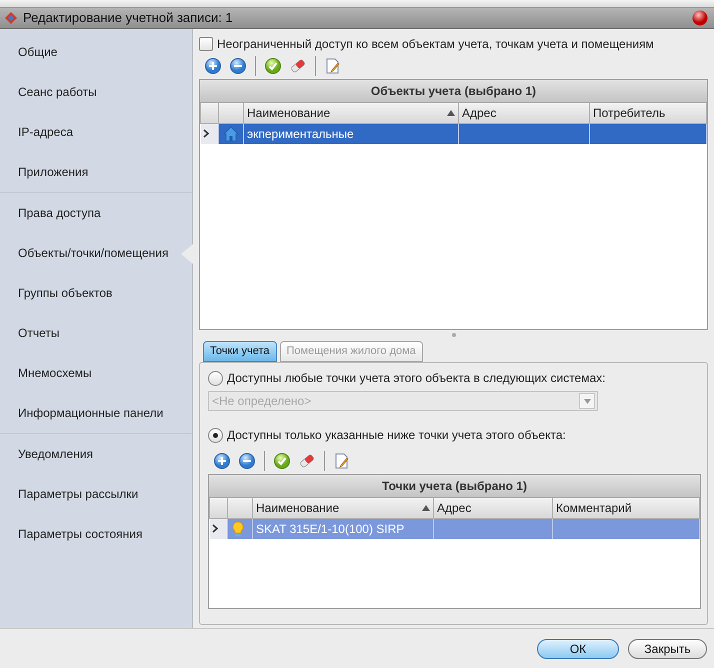  What do you see at coordinates (96, 293) in the screenshot?
I see `sidebar-item: Группы объектов` at bounding box center [96, 293].